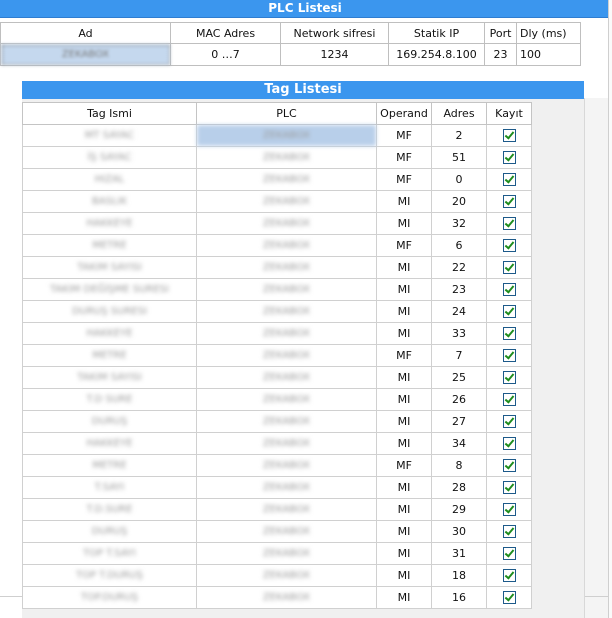 The image size is (612, 618). What do you see at coordinates (459, 399) in the screenshot?
I see `tag-adres-cell: 26` at bounding box center [459, 399].